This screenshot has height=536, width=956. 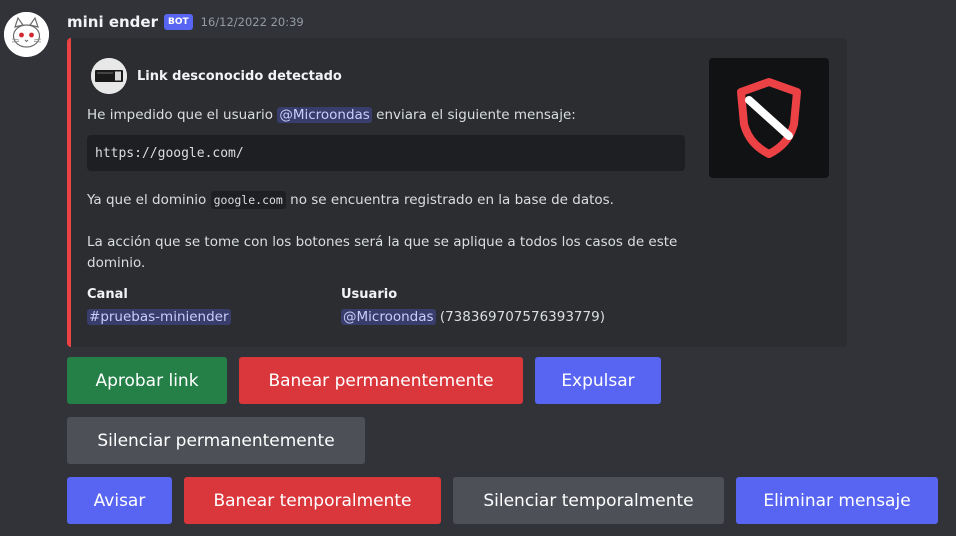 I want to click on embed-author-icon, so click(x=109, y=76).